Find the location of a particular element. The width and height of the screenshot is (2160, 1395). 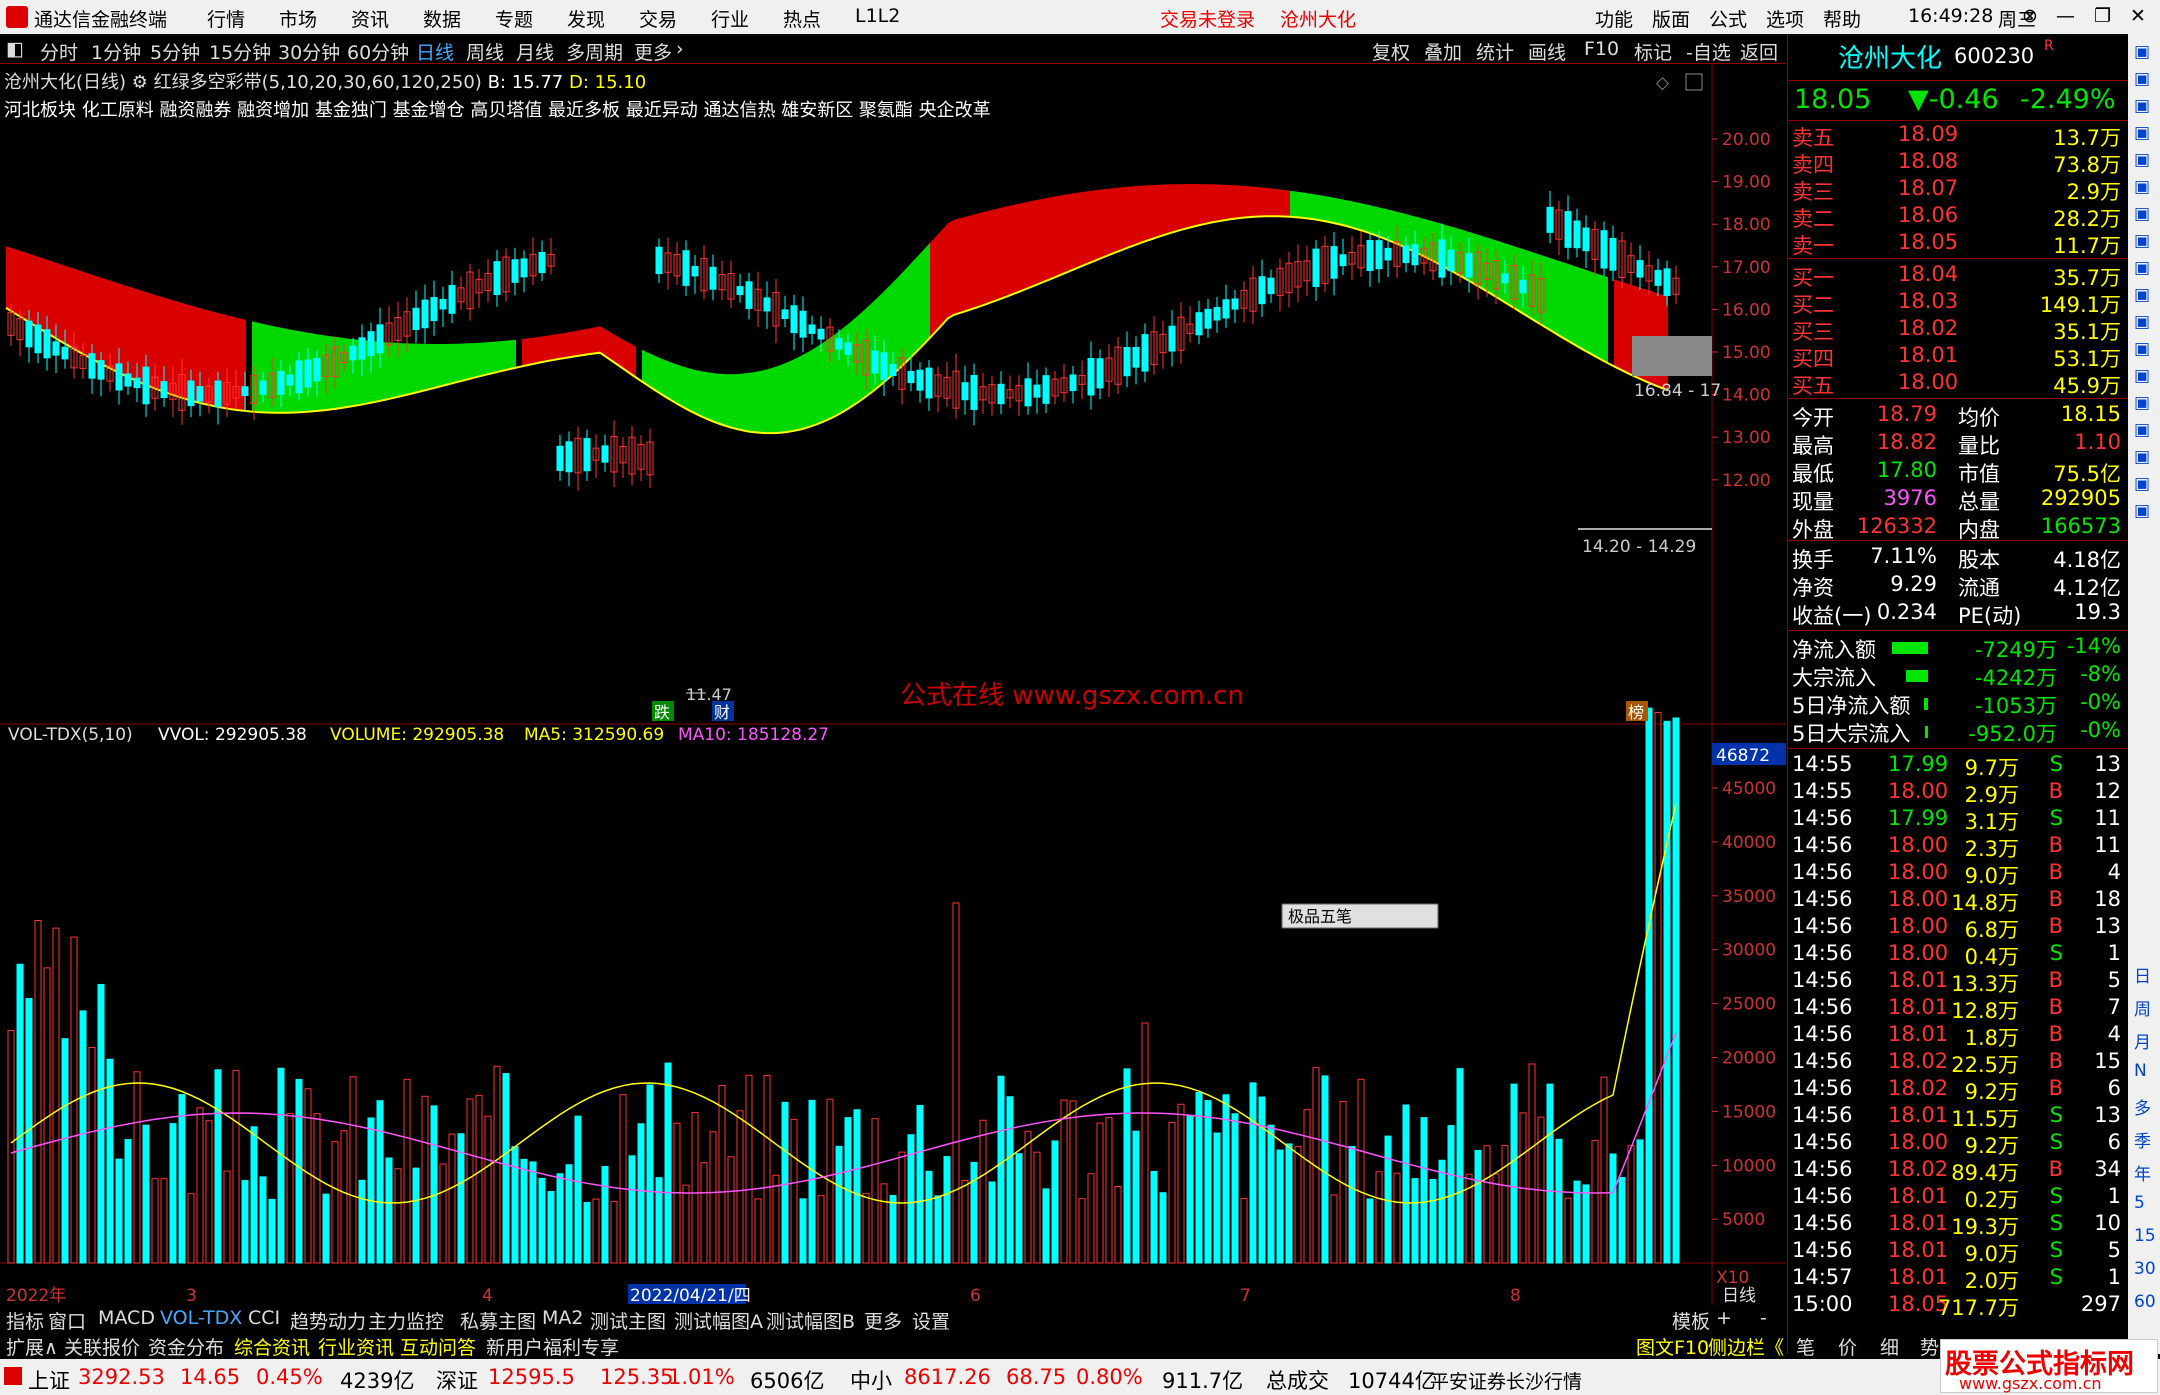

menu-item-industry: 行业 is located at coordinates (730, 18).